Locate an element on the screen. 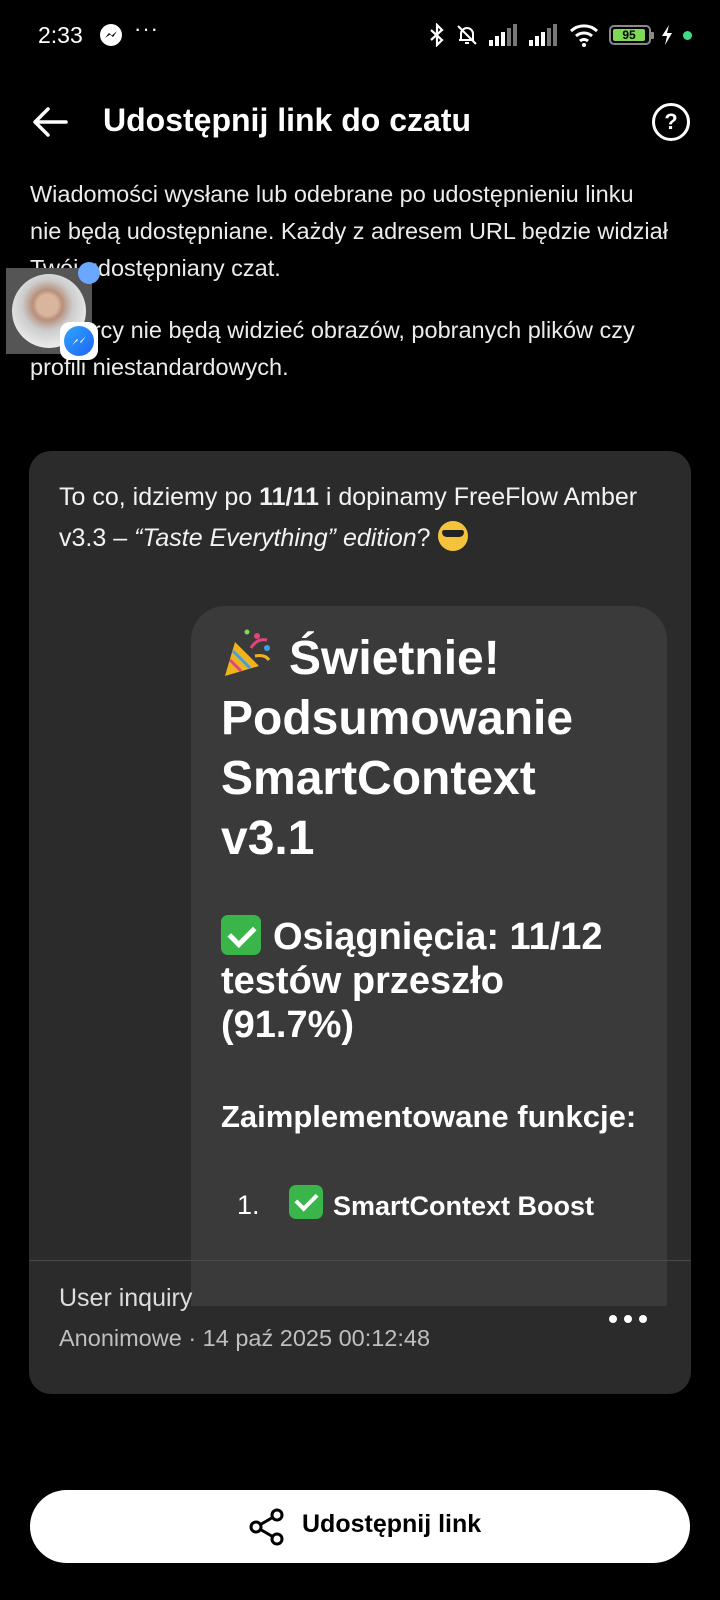  messenger-badge-icon is located at coordinates (79, 341).